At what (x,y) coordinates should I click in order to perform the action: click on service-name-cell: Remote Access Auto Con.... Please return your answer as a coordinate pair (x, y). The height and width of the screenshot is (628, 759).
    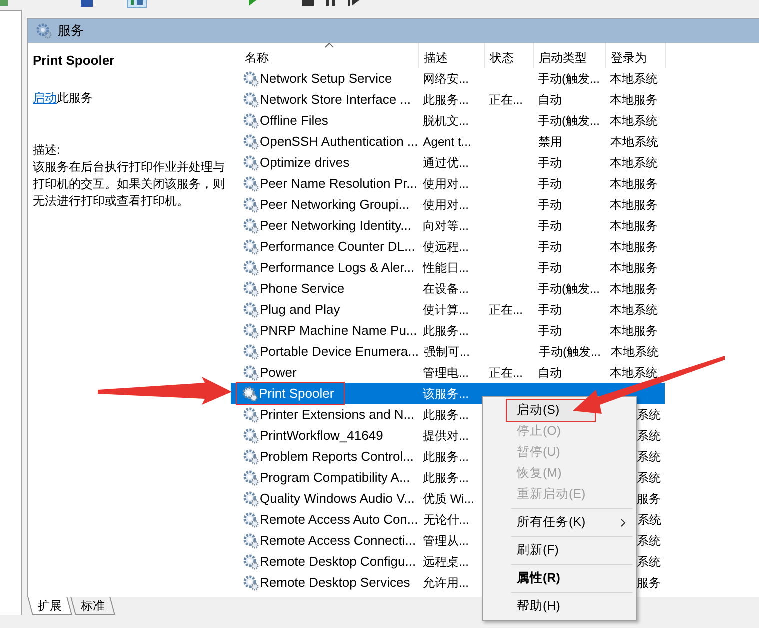
    Looking at the image, I should click on (330, 519).